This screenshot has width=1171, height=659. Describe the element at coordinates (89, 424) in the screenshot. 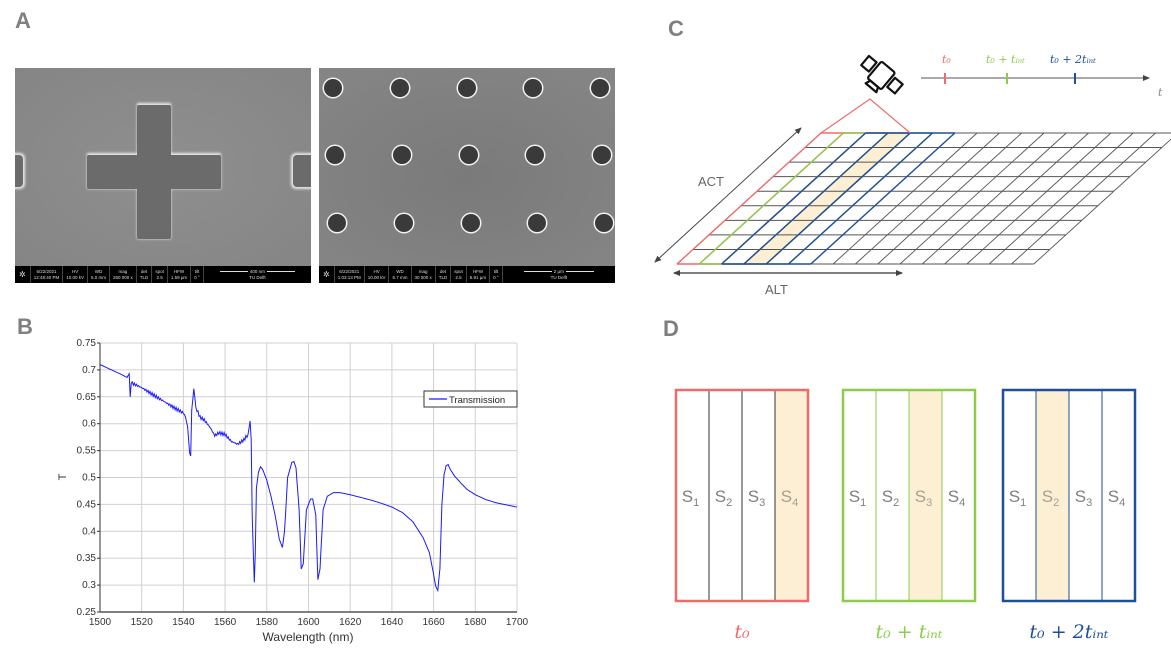

I see `y-tick-label: 0.6` at that location.